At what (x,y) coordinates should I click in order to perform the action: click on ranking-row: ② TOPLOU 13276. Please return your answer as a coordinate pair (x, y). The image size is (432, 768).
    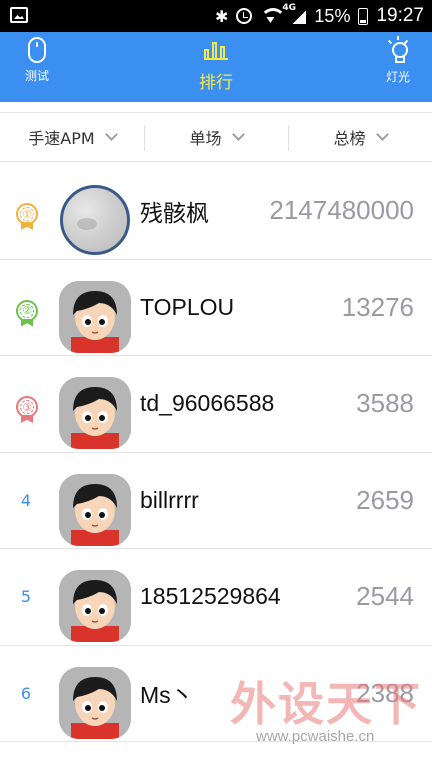
    Looking at the image, I should click on (216, 308).